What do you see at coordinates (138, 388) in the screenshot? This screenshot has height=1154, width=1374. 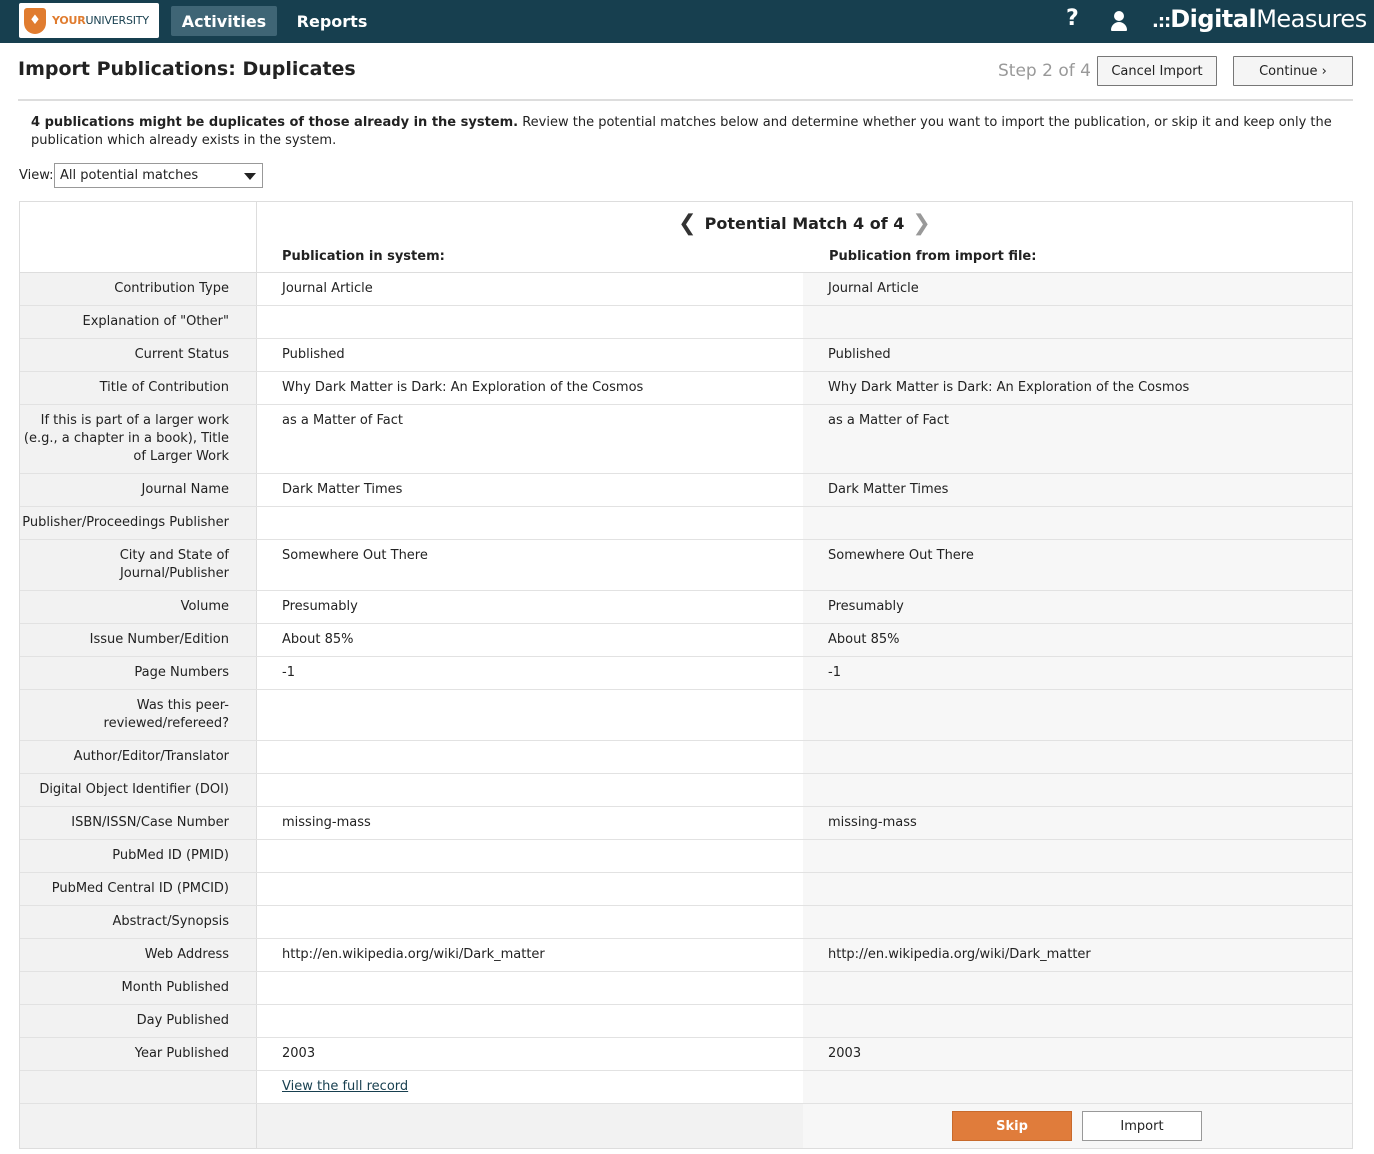 I see `field-label: Title of Contribution` at bounding box center [138, 388].